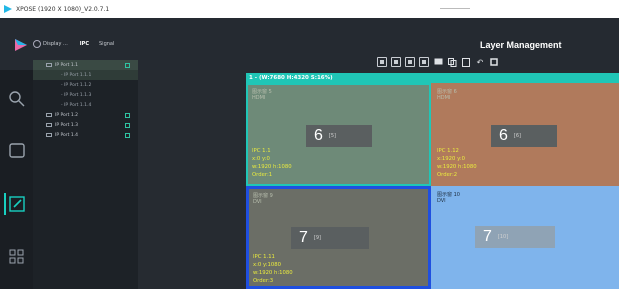 Image resolution: width=619 pixels, height=289 pixels. I want to click on layer-window: 图示窗 10 DVI 7 [10], so click(525, 237).